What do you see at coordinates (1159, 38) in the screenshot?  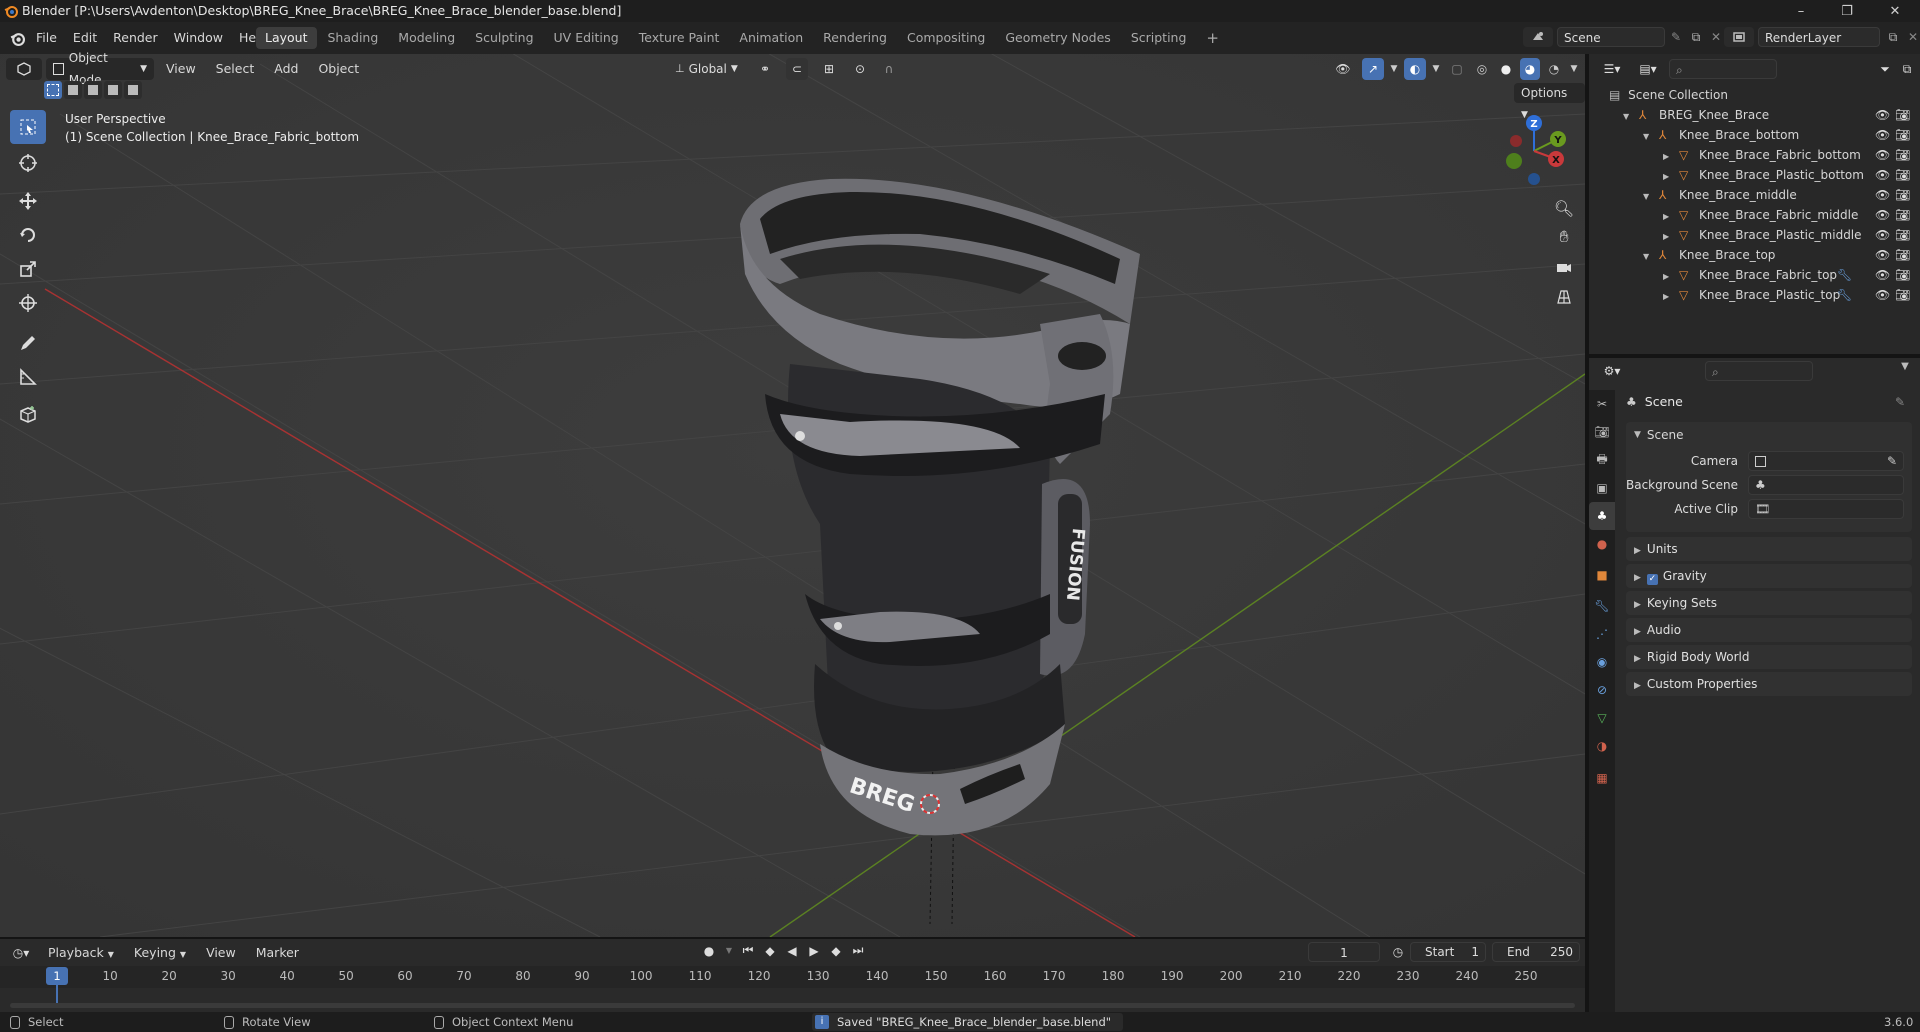 I see `tab-scripting: Scripting` at bounding box center [1159, 38].